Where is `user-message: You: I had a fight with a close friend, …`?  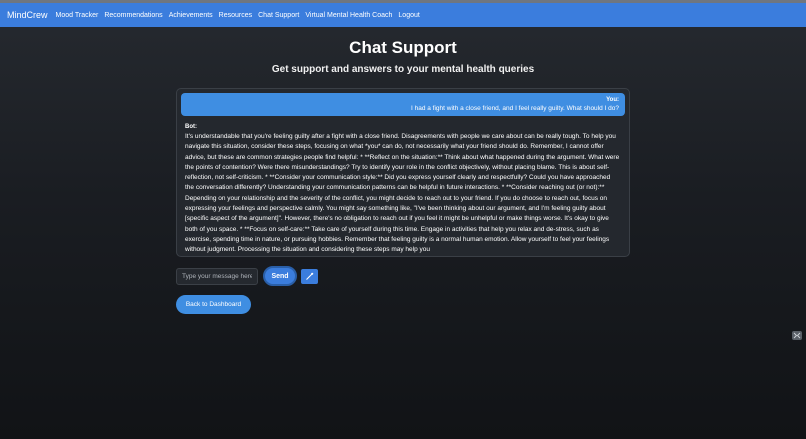 user-message: You: I had a fight with a close friend, … is located at coordinates (403, 104).